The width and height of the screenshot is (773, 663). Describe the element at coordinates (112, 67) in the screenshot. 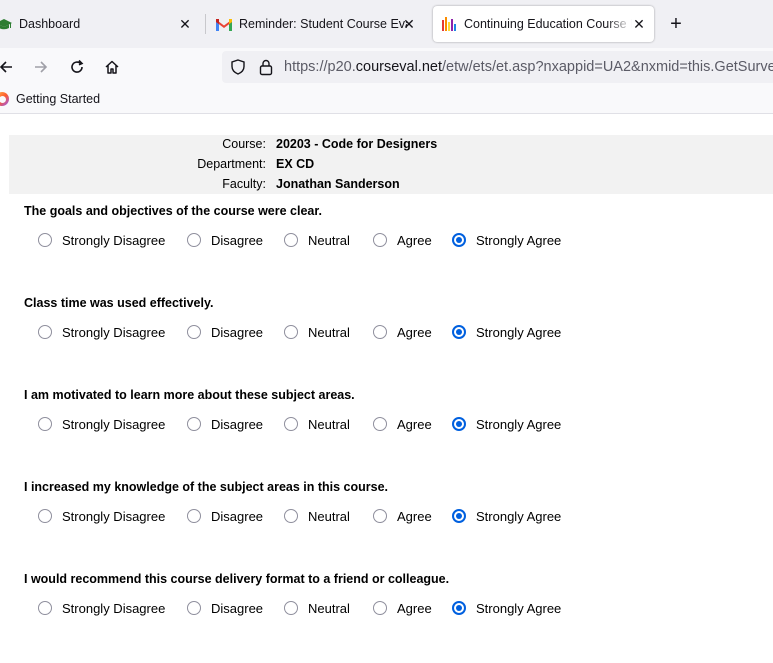

I see `home-icon` at that location.